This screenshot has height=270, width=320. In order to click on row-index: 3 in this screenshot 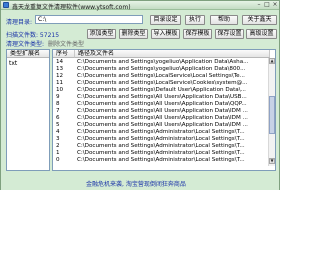, I will do `click(58, 139)`.